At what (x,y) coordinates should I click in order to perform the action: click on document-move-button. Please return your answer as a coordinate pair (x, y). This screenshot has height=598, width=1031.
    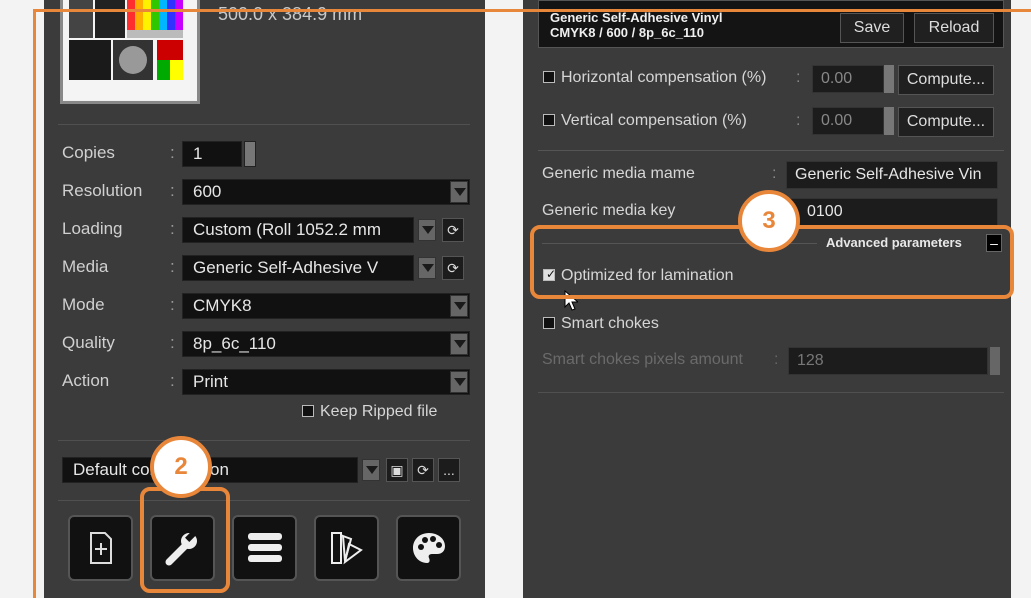
    Looking at the image, I should click on (100, 548).